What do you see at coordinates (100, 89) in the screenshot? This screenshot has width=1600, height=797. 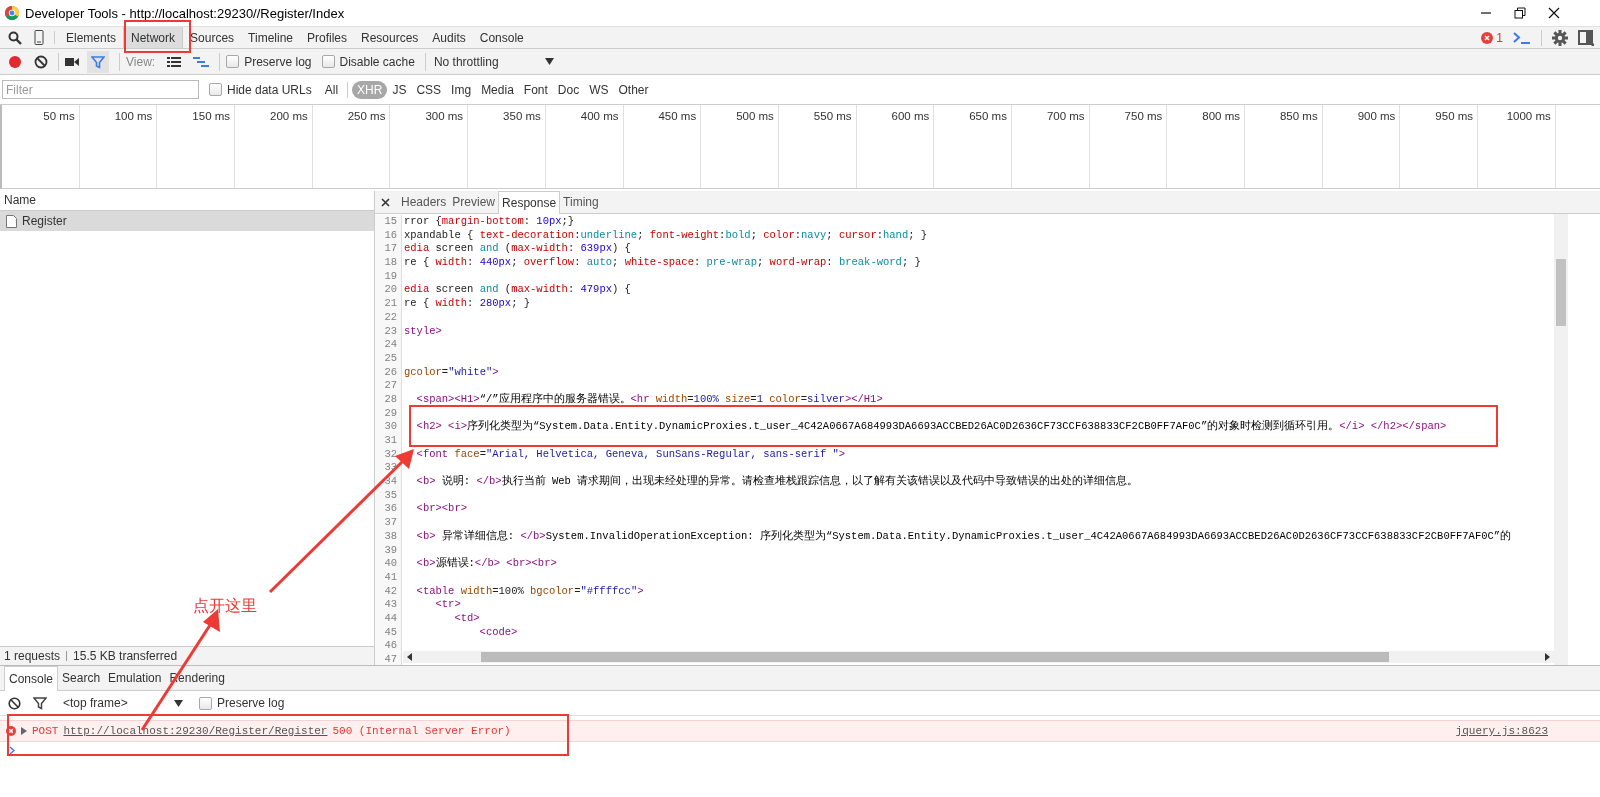 I see `filter-input: Filter` at bounding box center [100, 89].